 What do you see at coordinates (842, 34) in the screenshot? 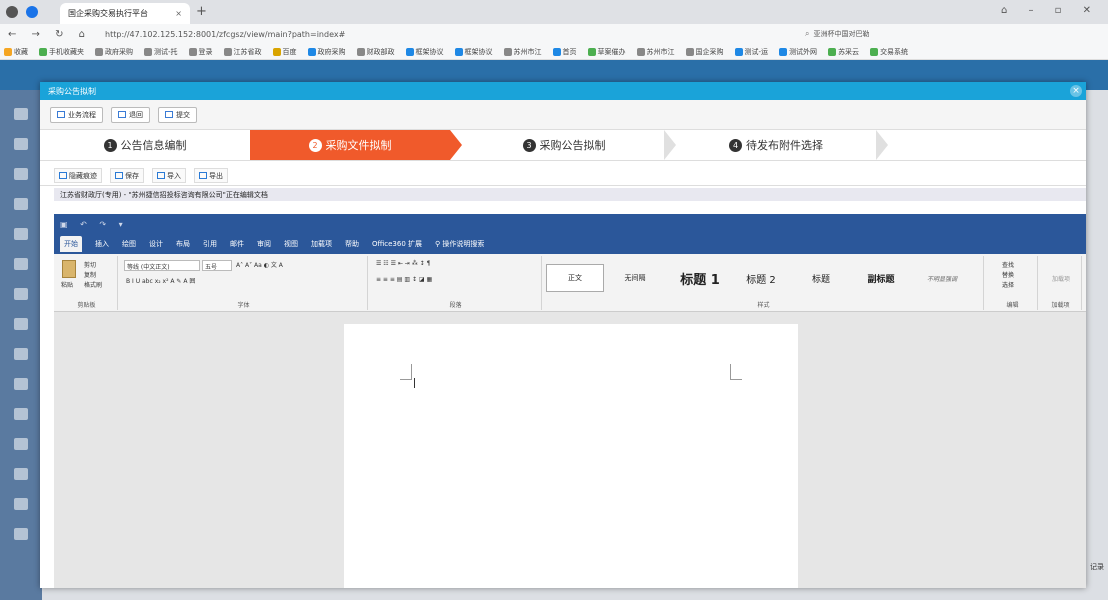
I see `search-field: 亚洲杯中国对巴勒` at bounding box center [842, 34].